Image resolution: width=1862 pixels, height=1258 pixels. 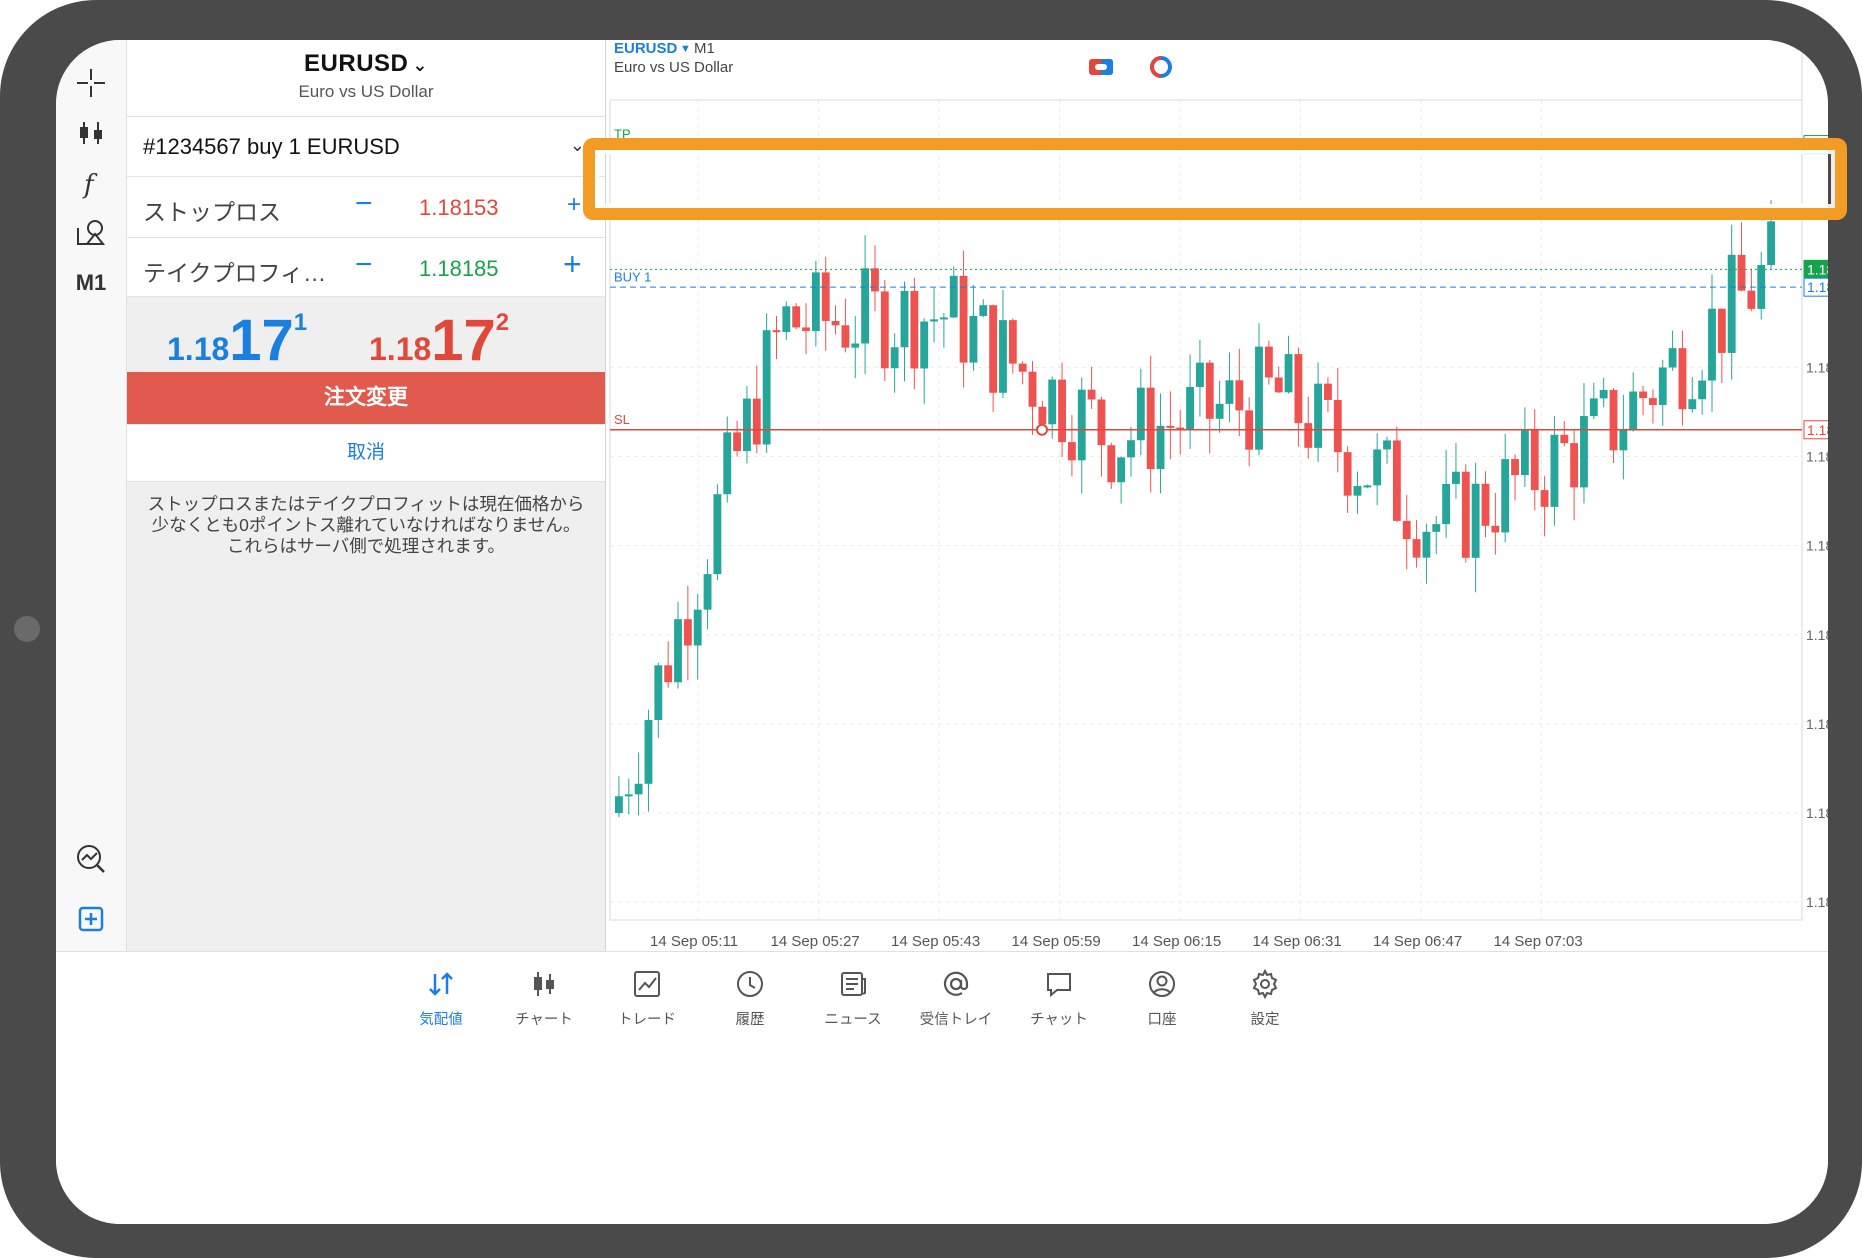 What do you see at coordinates (1059, 998) in the screenshot?
I see `nav-chat: チャット` at bounding box center [1059, 998].